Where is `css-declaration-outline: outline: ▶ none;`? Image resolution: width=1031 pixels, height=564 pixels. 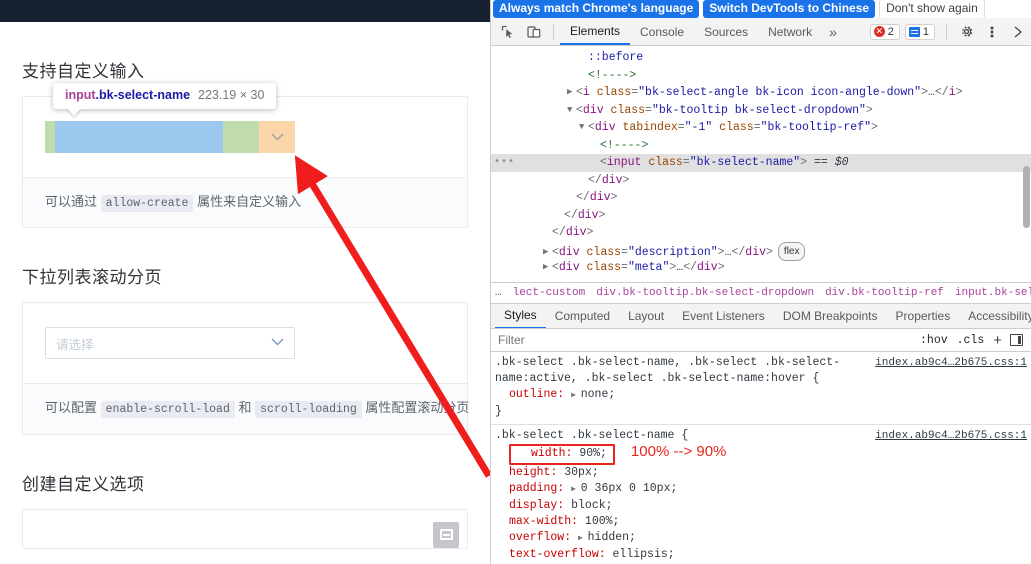
css-declaration-outline: outline: ▶ none; is located at coordinates (761, 395).